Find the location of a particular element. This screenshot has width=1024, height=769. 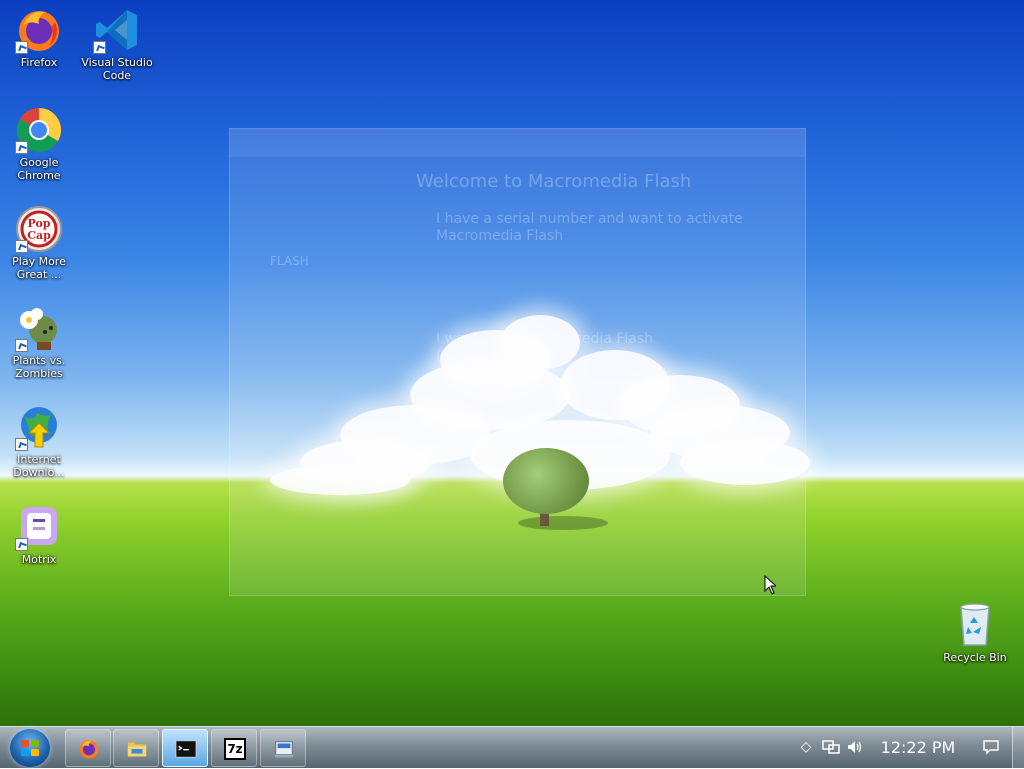

window-heading: Welcome to Macromedia Flash is located at coordinates (554, 181).